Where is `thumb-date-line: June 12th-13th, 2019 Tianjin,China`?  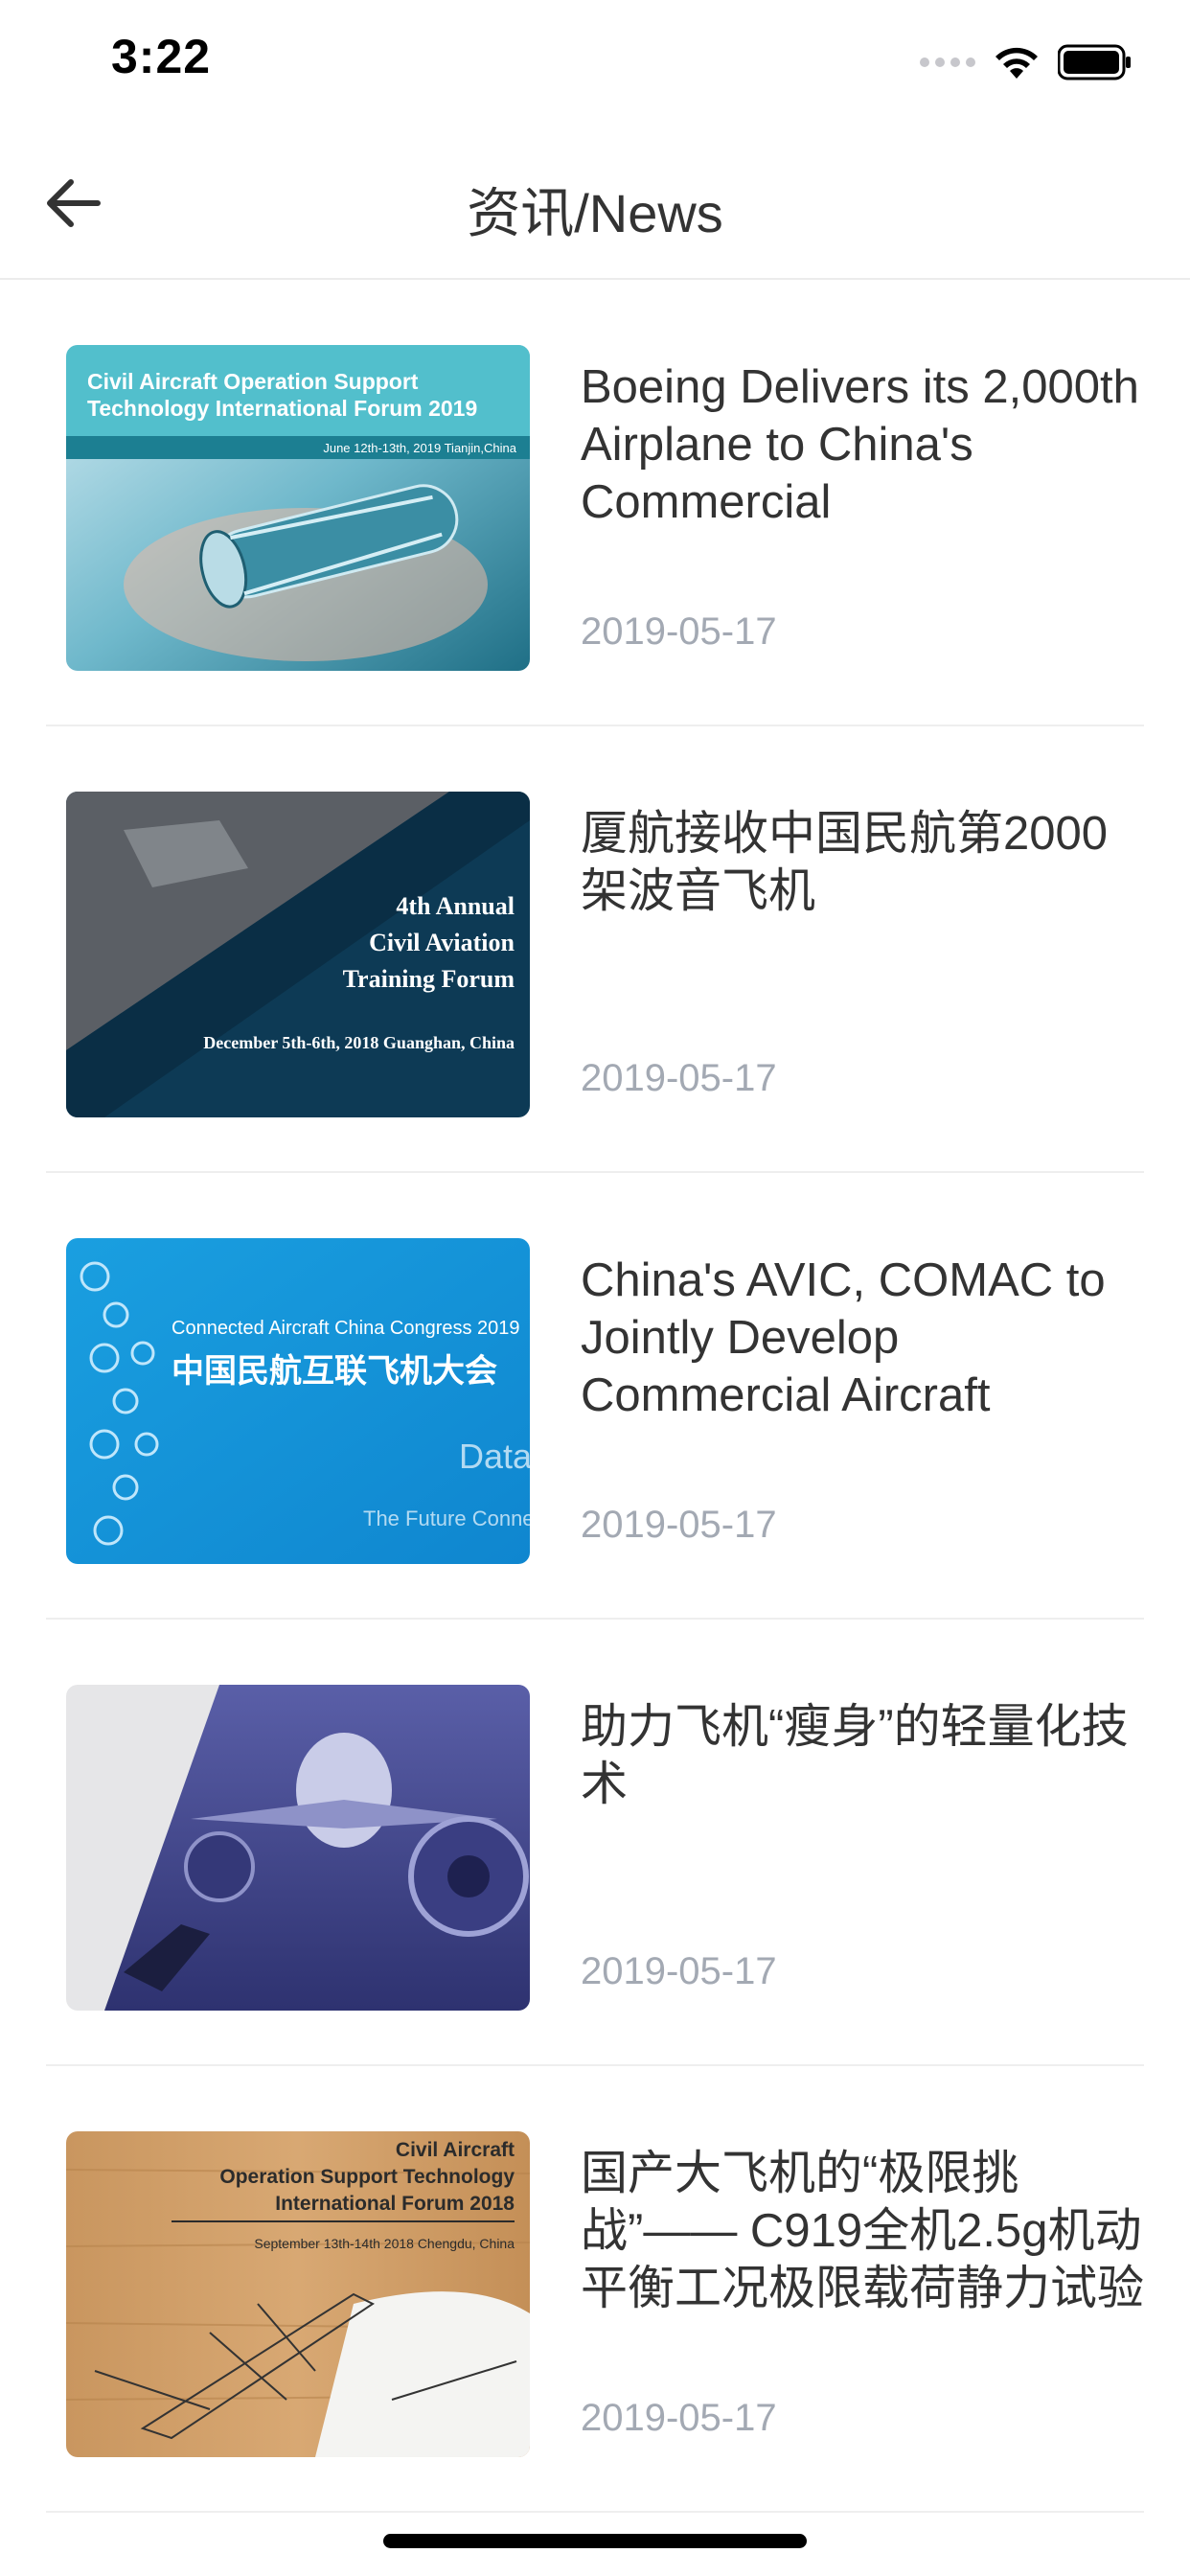 thumb-date-line: June 12th-13th, 2019 Tianjin,China is located at coordinates (420, 448).